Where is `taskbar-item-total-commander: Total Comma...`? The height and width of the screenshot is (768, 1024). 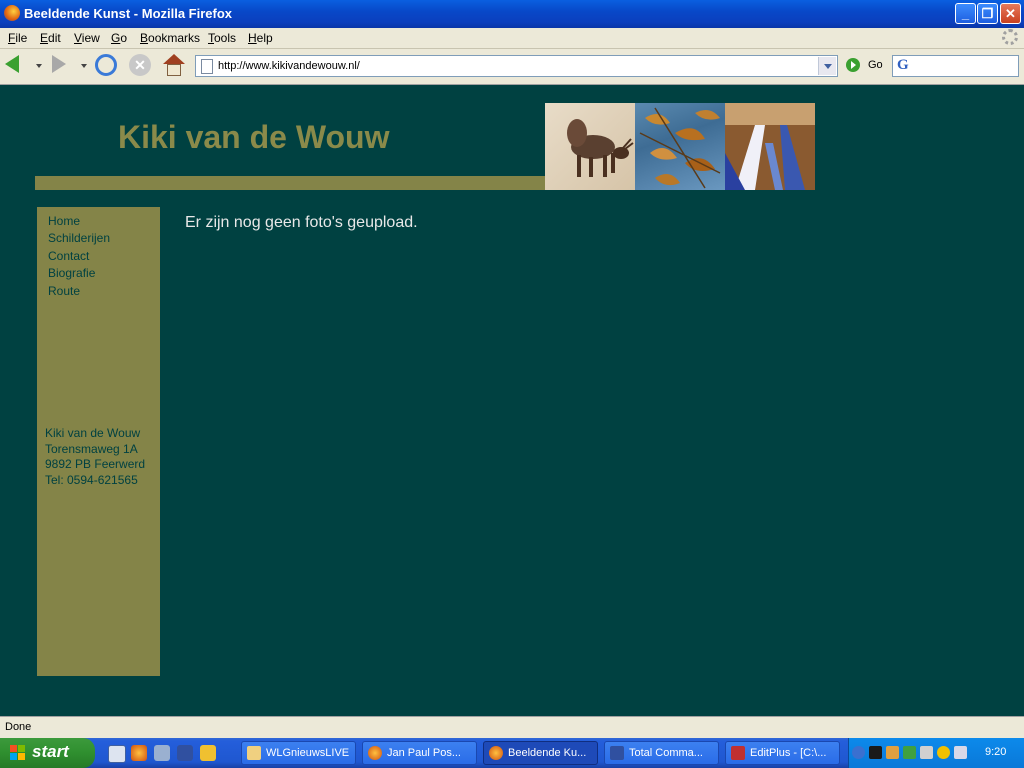 taskbar-item-total-commander: Total Comma... is located at coordinates (661, 753).